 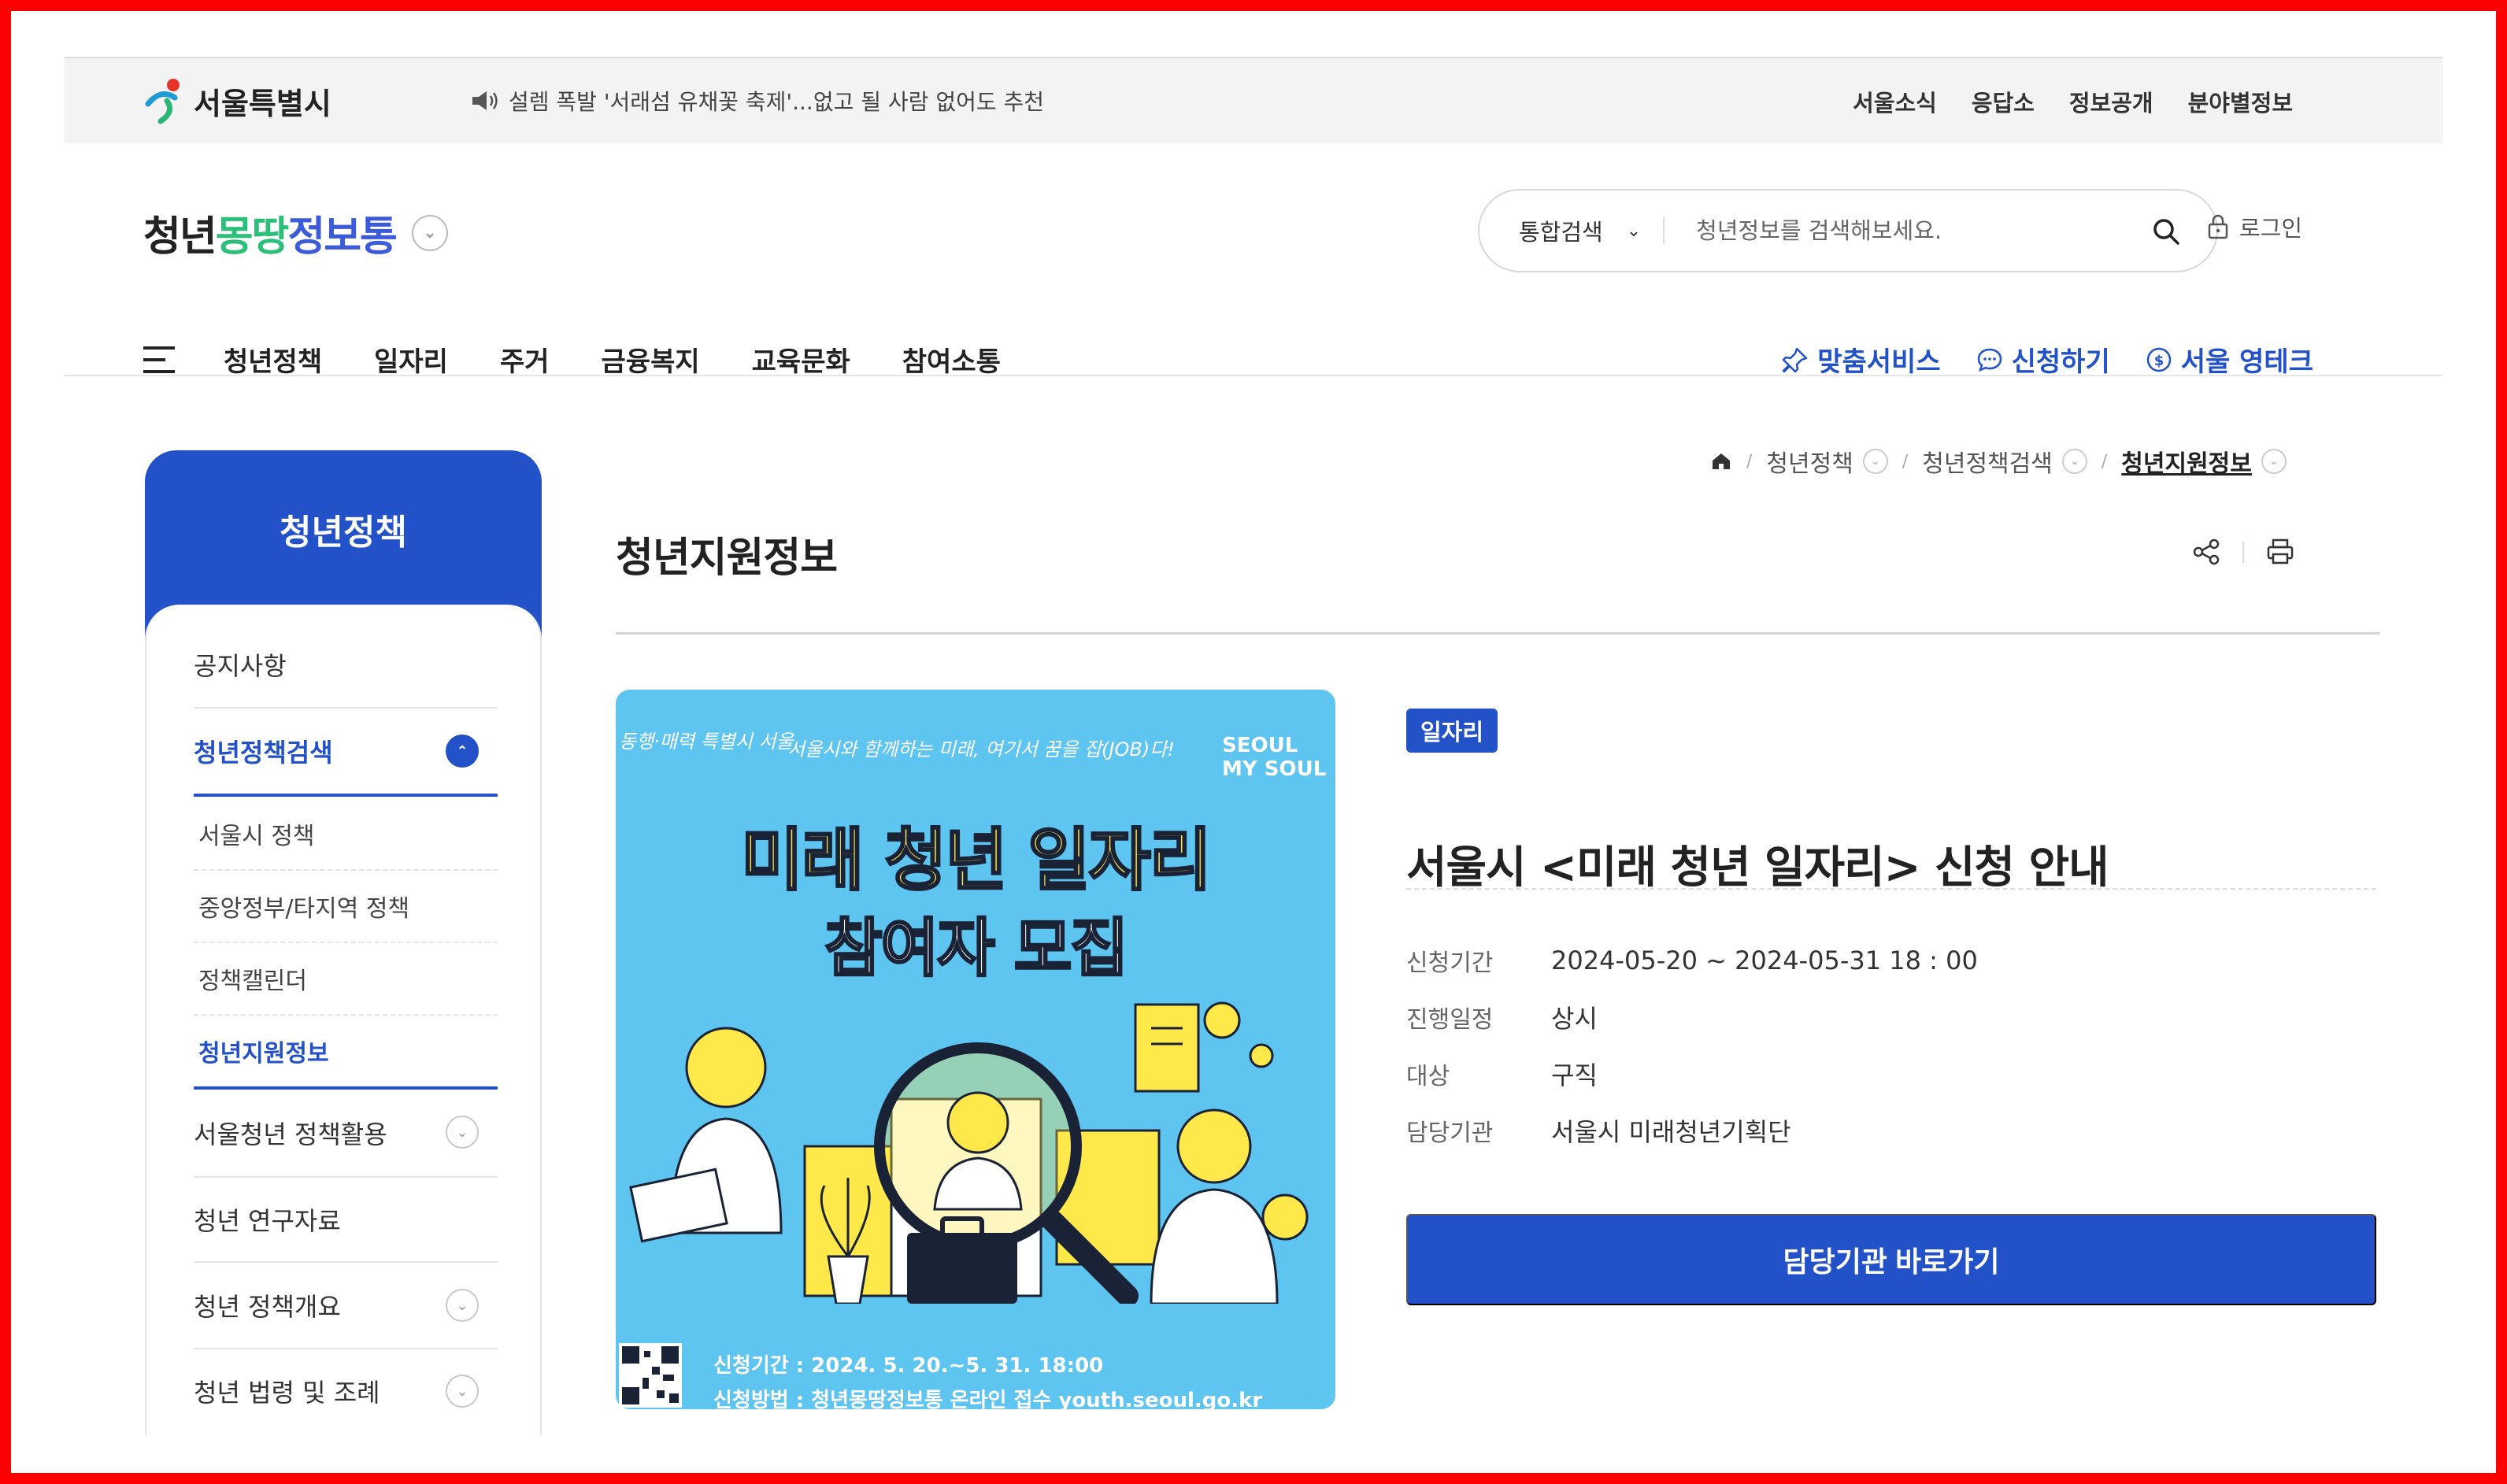 What do you see at coordinates (1253, 376) in the screenshot?
I see `header-divider` at bounding box center [1253, 376].